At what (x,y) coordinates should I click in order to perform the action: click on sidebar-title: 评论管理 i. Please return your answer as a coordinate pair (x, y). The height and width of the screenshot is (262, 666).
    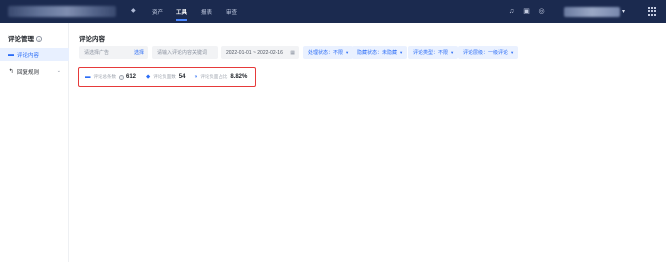
    Looking at the image, I should click on (25, 38).